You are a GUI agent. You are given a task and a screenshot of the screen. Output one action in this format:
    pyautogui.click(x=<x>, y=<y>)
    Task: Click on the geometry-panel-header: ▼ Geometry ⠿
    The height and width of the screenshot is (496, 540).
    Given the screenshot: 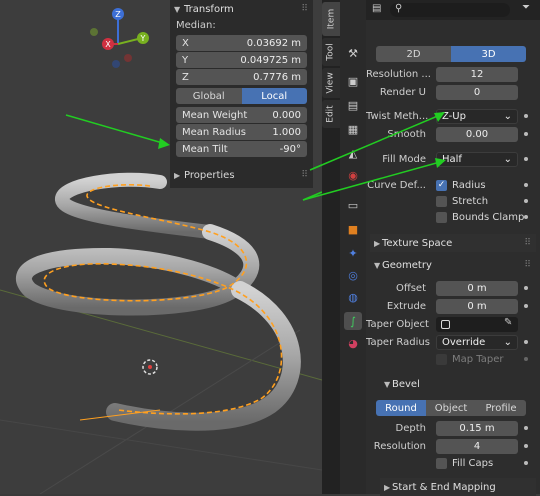 What is the action you would take?
    pyautogui.click(x=453, y=265)
    